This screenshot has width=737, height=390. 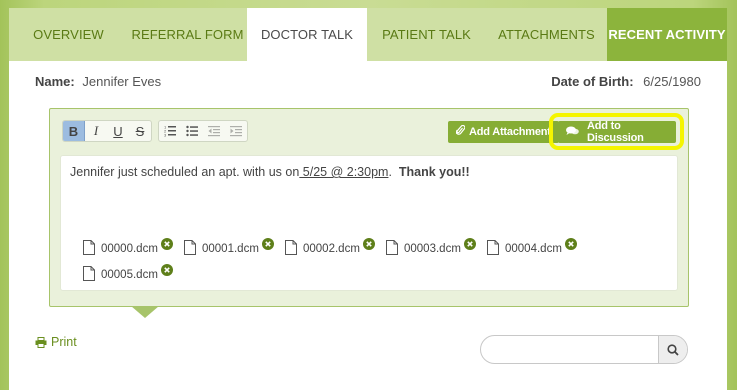 What do you see at coordinates (393, 172) in the screenshot?
I see `message-punct: .` at bounding box center [393, 172].